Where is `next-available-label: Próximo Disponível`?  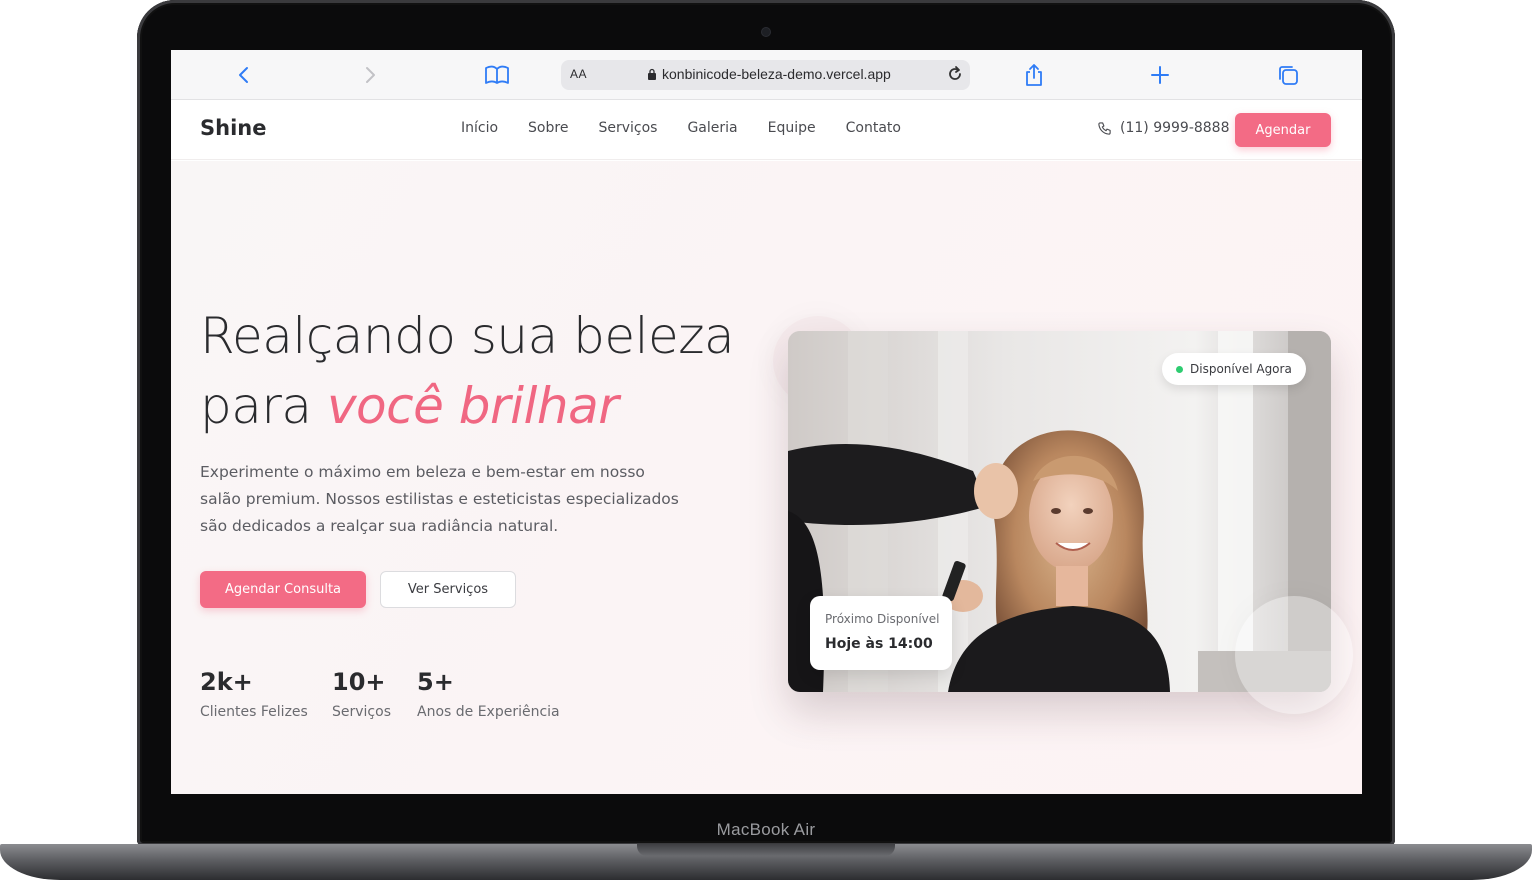
next-available-label: Próximo Disponível is located at coordinates (882, 619).